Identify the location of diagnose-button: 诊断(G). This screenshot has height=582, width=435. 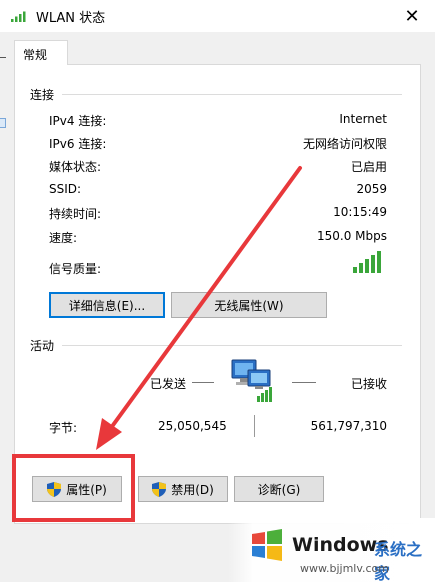
(279, 489).